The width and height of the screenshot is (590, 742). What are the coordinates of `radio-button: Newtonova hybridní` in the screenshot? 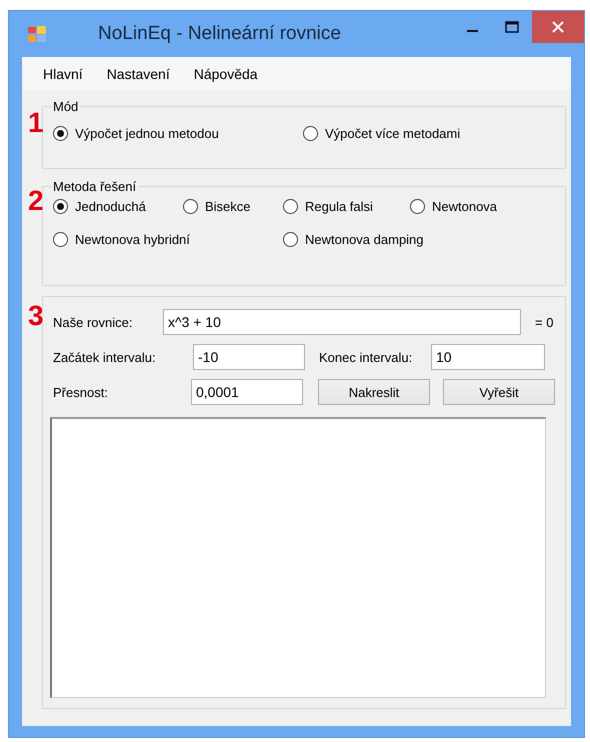 It's located at (121, 239).